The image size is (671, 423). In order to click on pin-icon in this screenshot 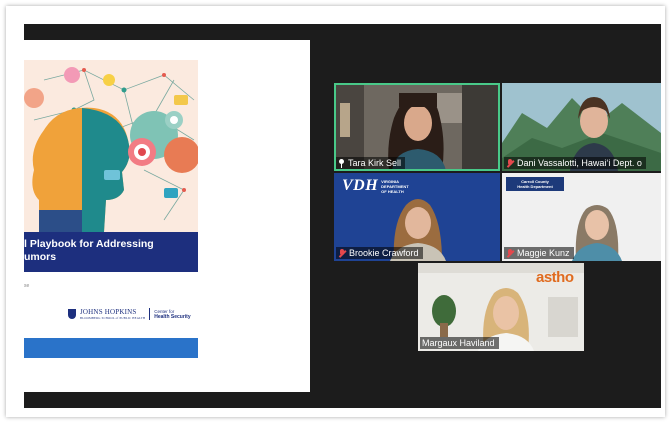, I will do `click(341, 163)`.